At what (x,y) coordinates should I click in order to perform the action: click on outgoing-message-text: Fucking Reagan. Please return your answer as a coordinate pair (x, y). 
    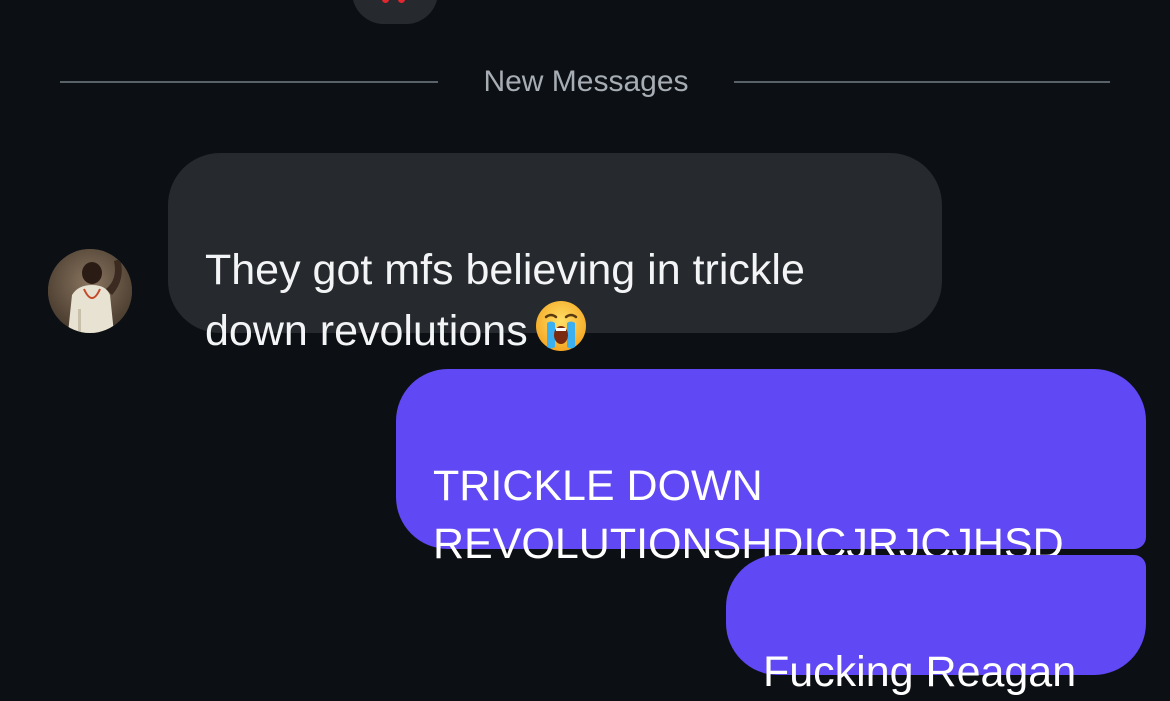
    Looking at the image, I should click on (920, 672).